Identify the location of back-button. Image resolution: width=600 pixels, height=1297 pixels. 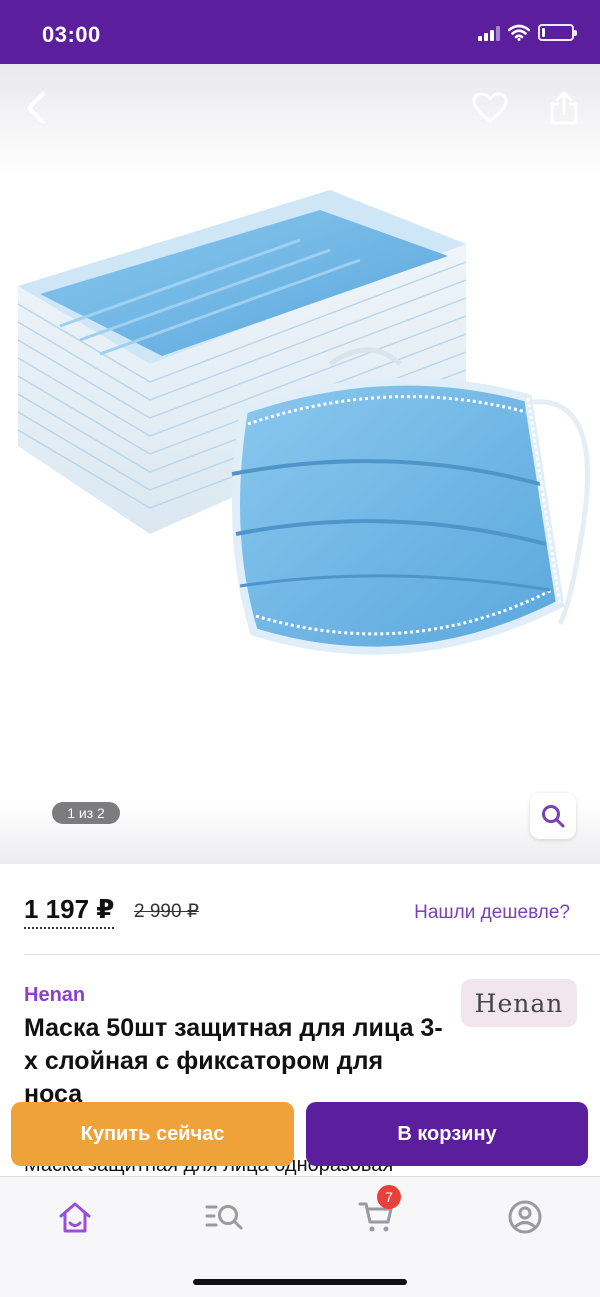
(36, 108).